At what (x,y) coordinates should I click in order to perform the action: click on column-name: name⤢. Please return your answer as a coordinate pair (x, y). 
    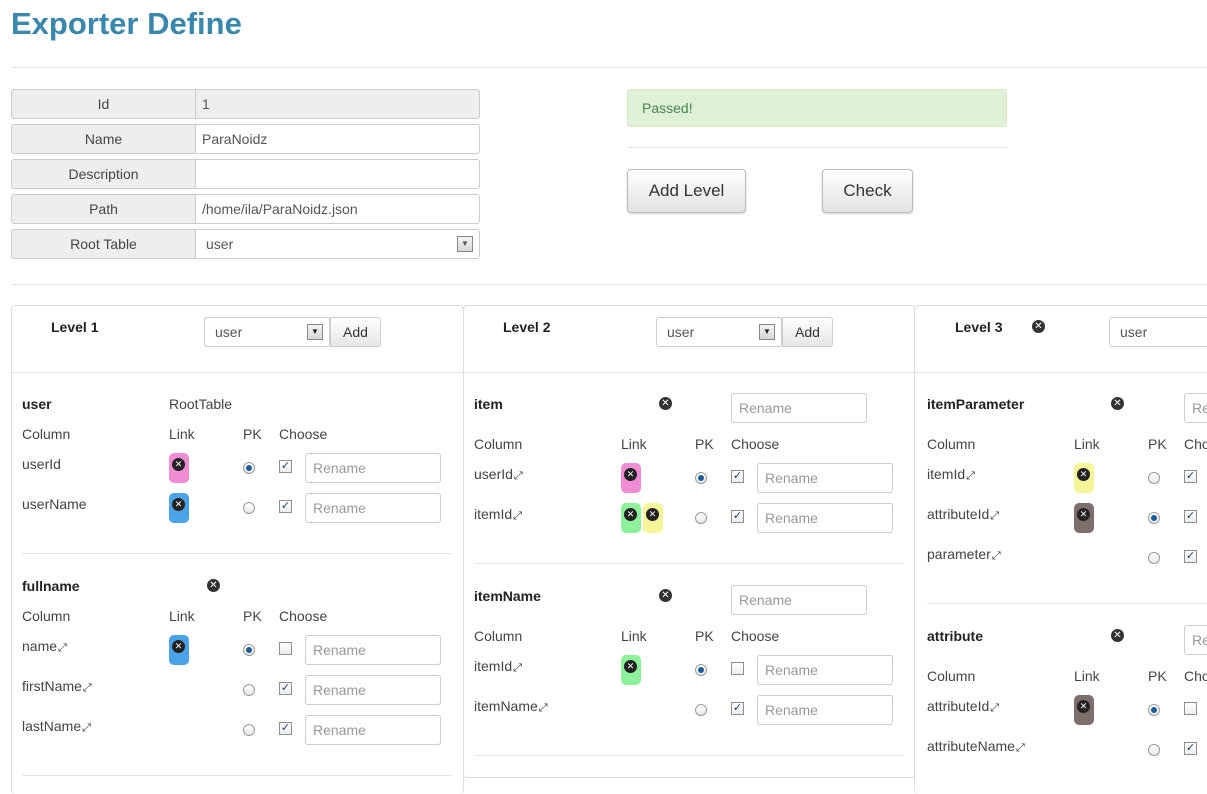
    Looking at the image, I should click on (44, 646).